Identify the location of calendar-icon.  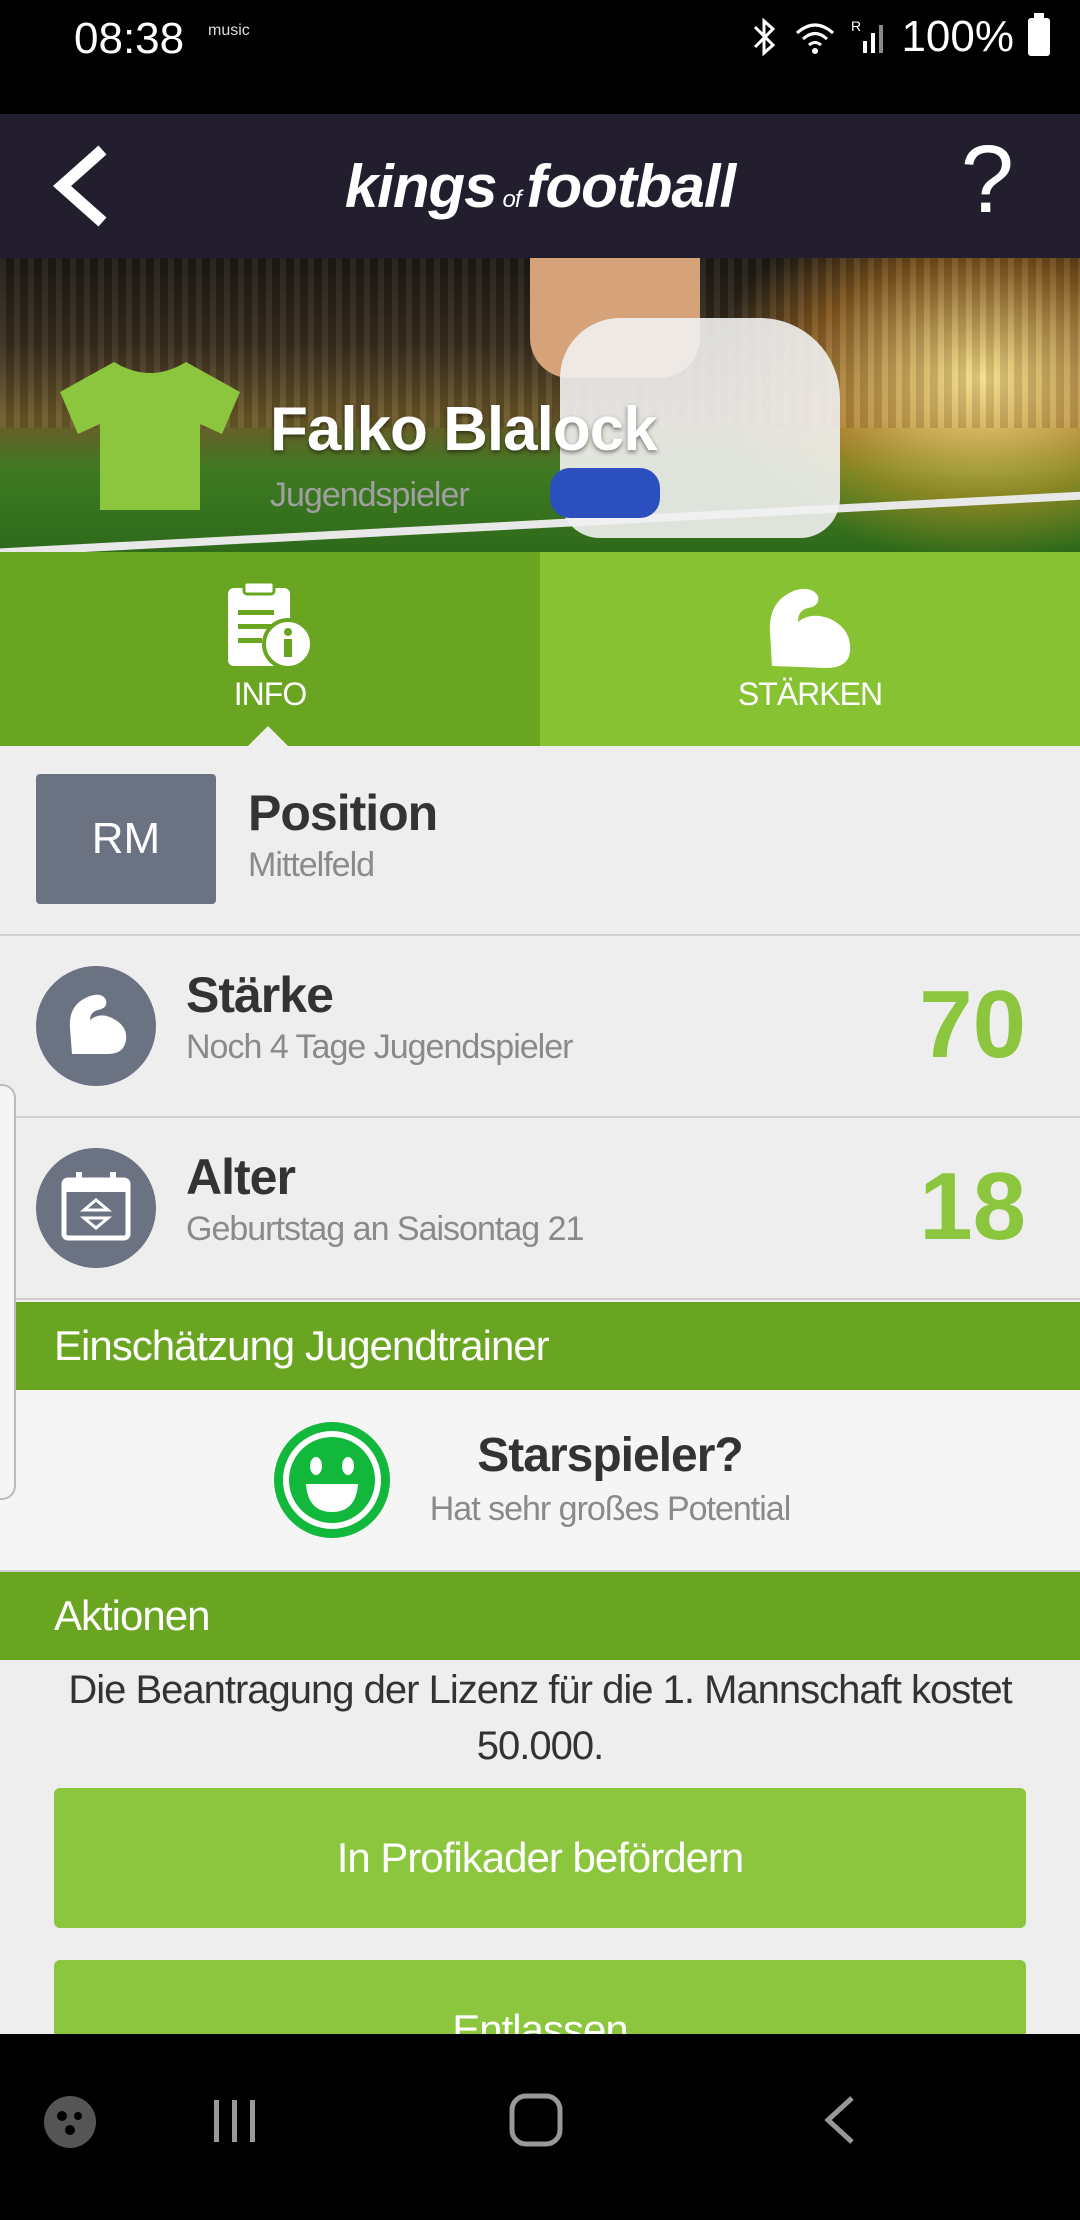
(96, 1206).